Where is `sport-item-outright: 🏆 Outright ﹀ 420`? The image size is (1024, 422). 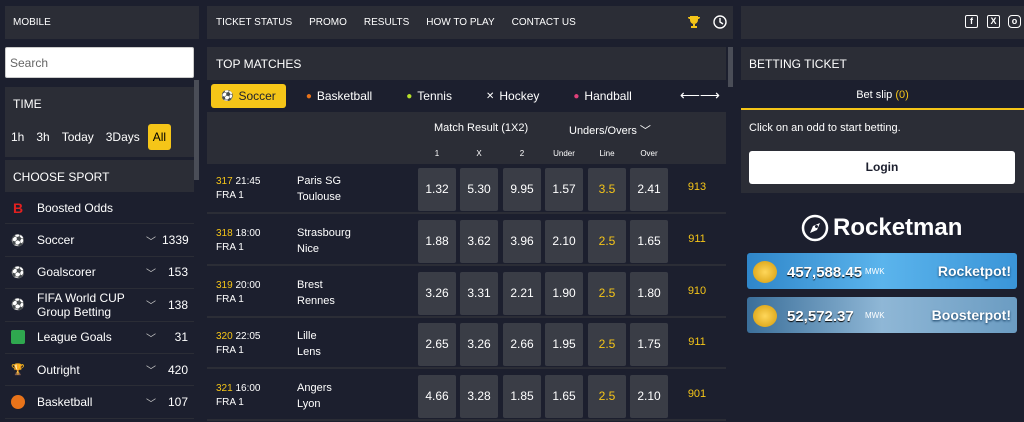 sport-item-outright: 🏆 Outright ﹀ 420 is located at coordinates (99, 370).